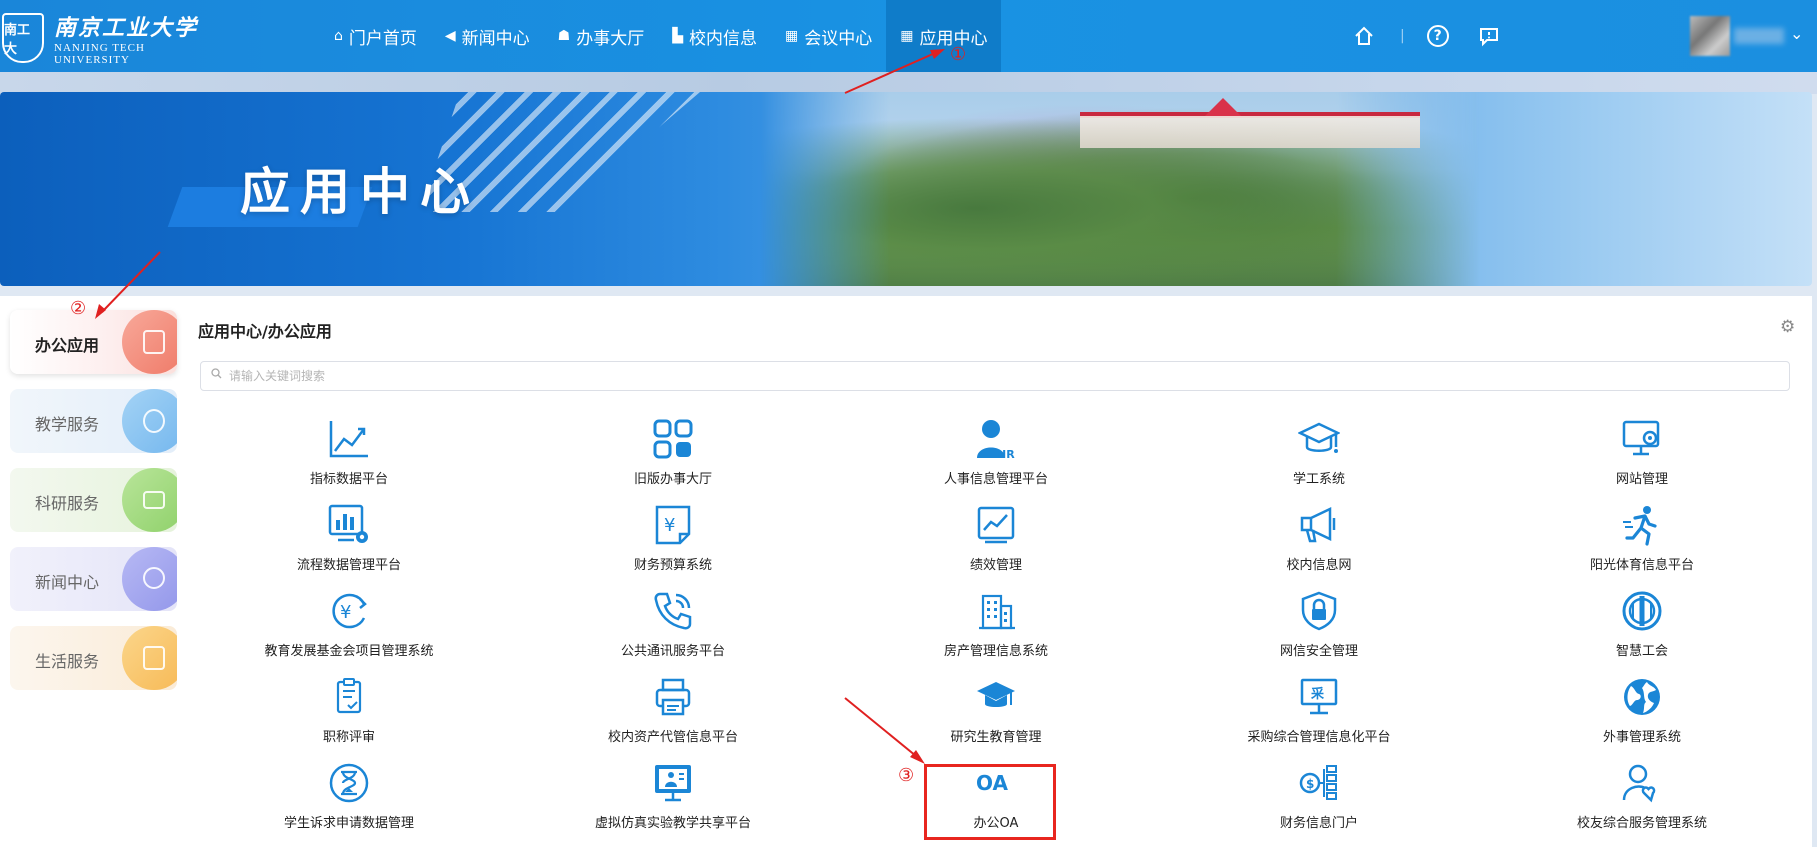 The image size is (1817, 847). What do you see at coordinates (723, 38) in the screenshot?
I see `nav-label: 校内信息` at bounding box center [723, 38].